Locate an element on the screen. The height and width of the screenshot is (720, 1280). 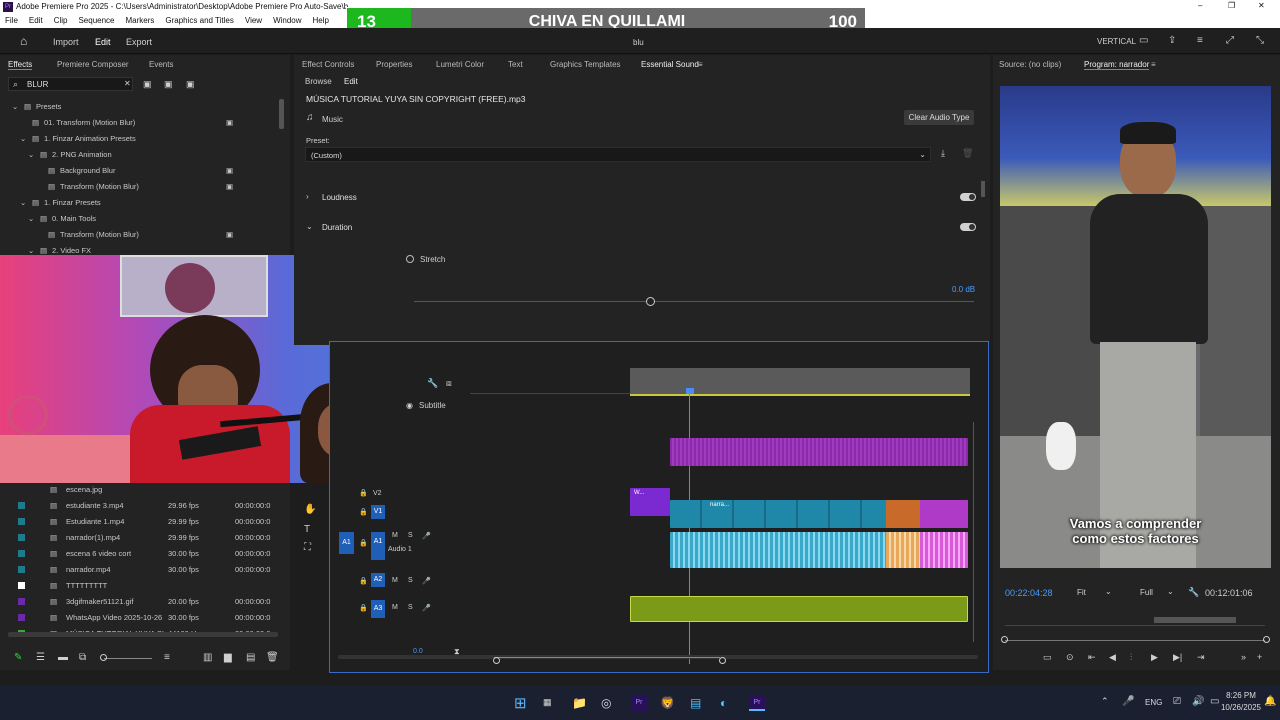
file-explorer-icon: 📁 is located at coordinates (579, 703).